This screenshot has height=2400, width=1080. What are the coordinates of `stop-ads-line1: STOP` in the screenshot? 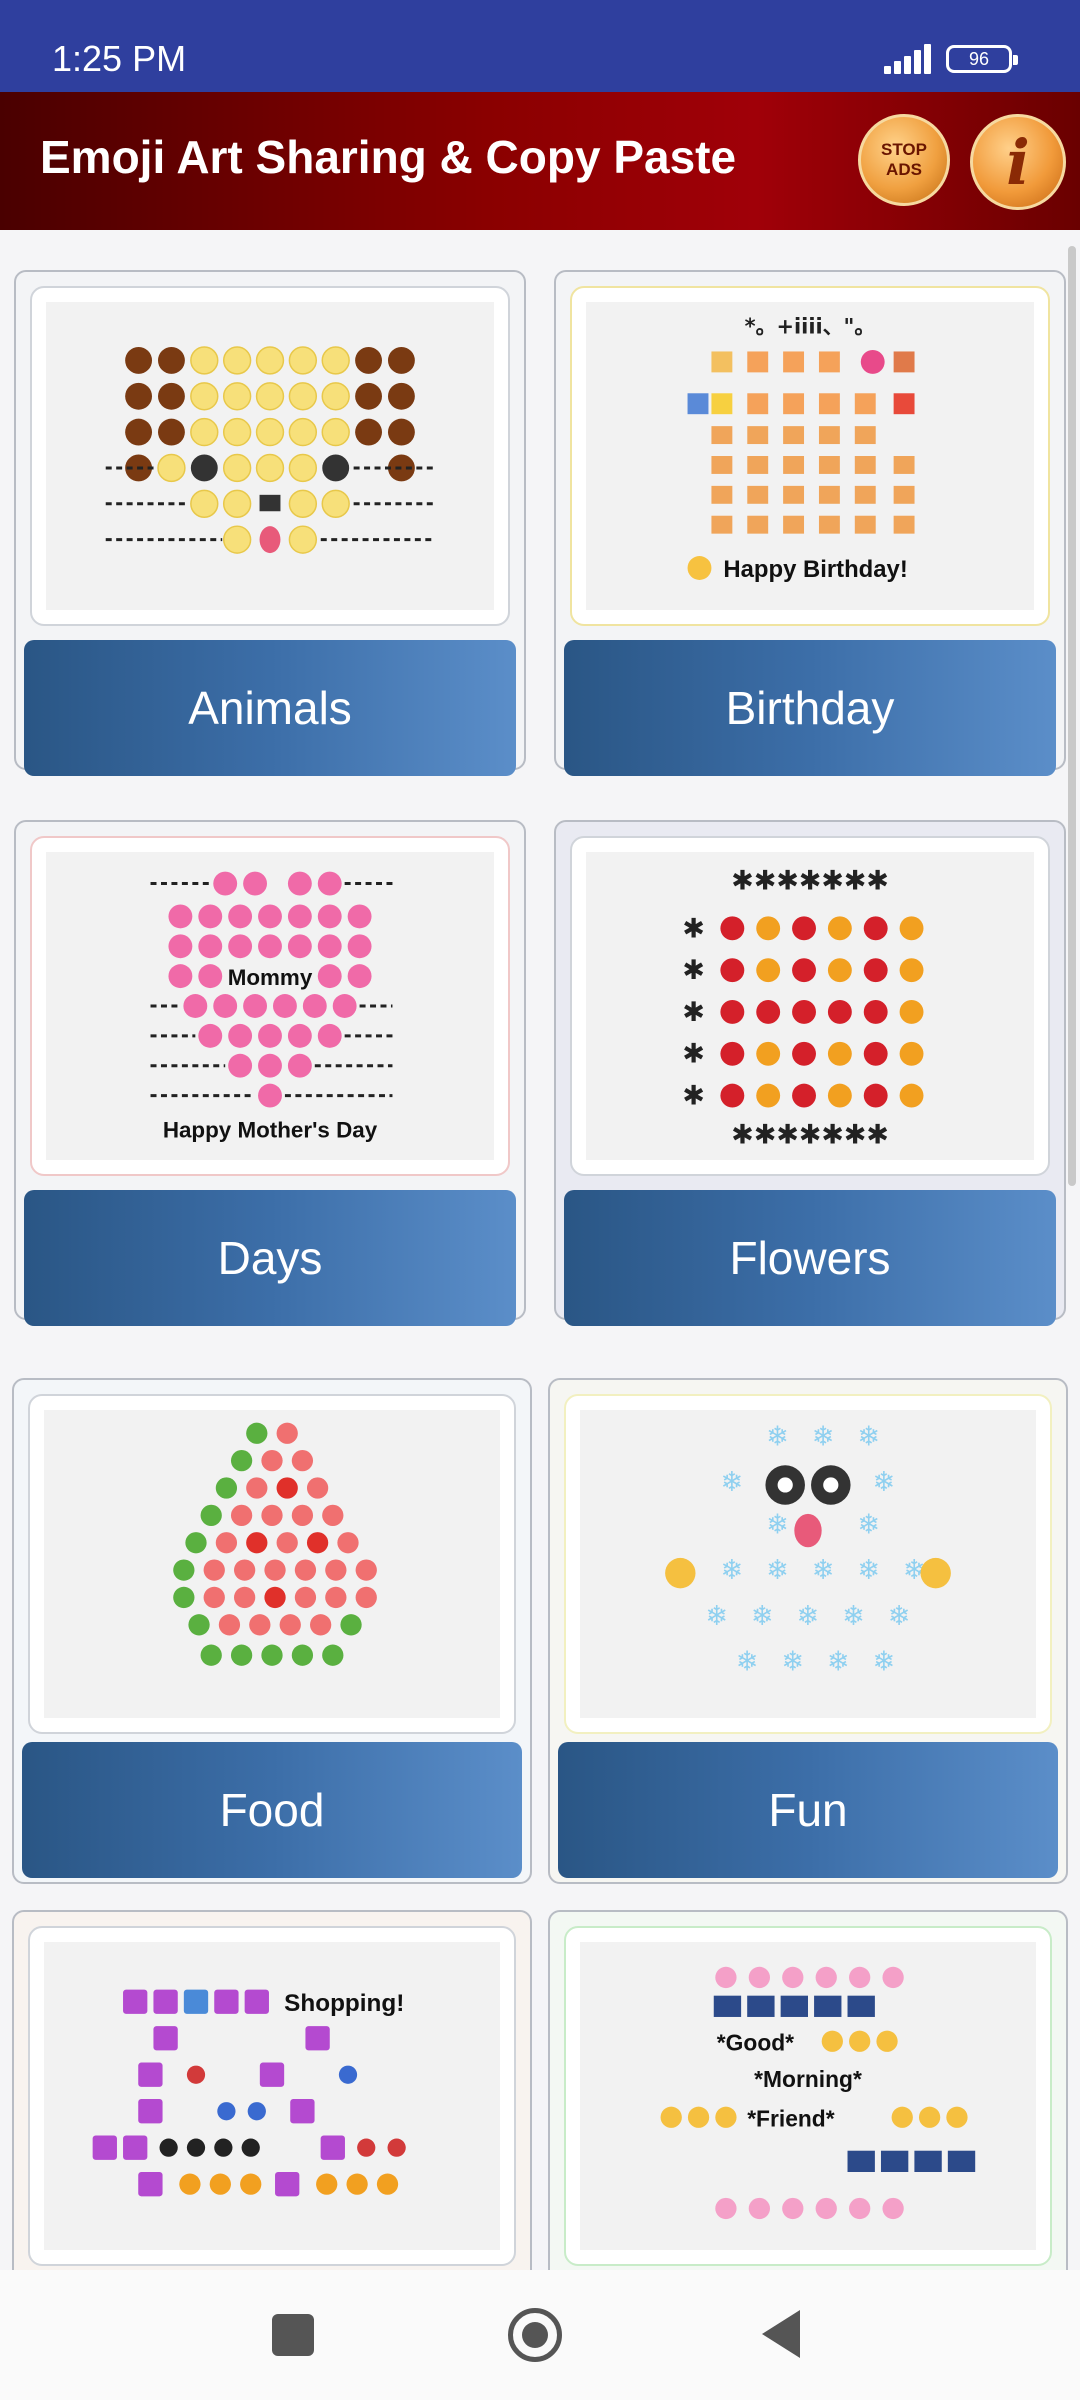 It's located at (904, 149).